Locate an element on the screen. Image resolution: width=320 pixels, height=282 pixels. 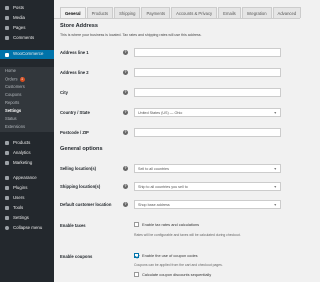
tab-integration: Integration is located at coordinates (256, 12).